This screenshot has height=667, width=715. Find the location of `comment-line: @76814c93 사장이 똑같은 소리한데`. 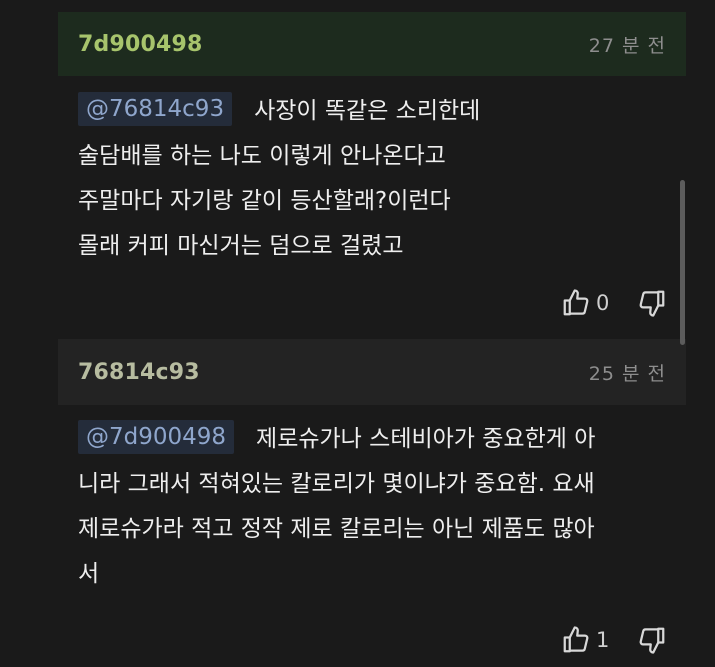

comment-line: @76814c93 사장이 똑같은 소리한데 is located at coordinates (372, 111).